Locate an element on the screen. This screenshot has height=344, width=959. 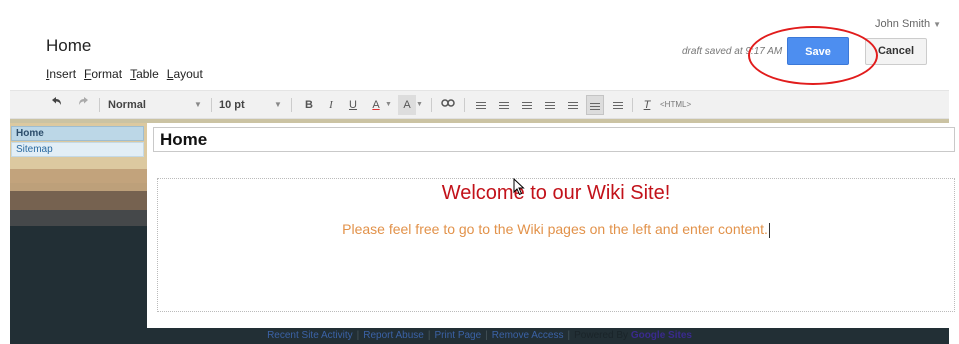
underline-button: U is located at coordinates (353, 105).